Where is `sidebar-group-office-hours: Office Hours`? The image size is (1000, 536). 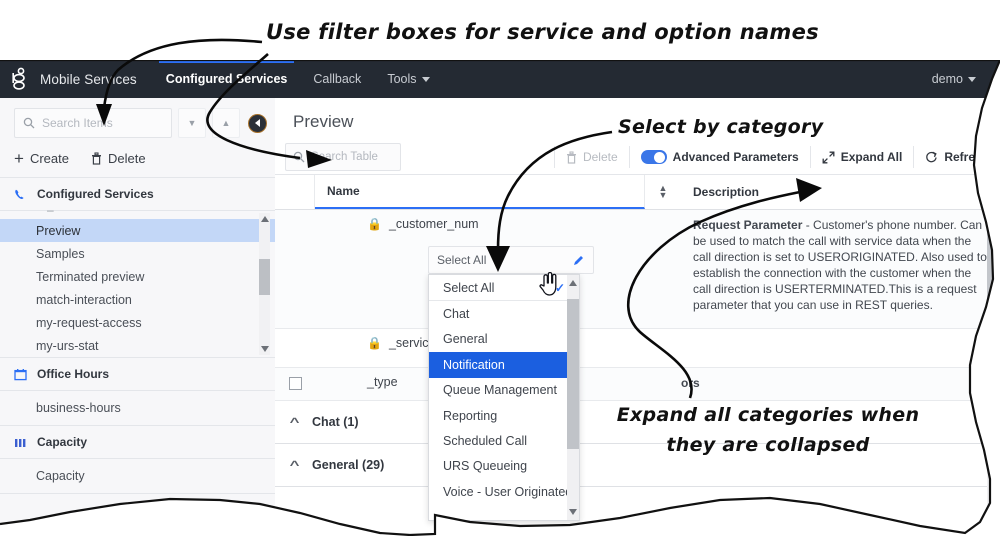 sidebar-group-office-hours: Office Hours is located at coordinates (137, 374).